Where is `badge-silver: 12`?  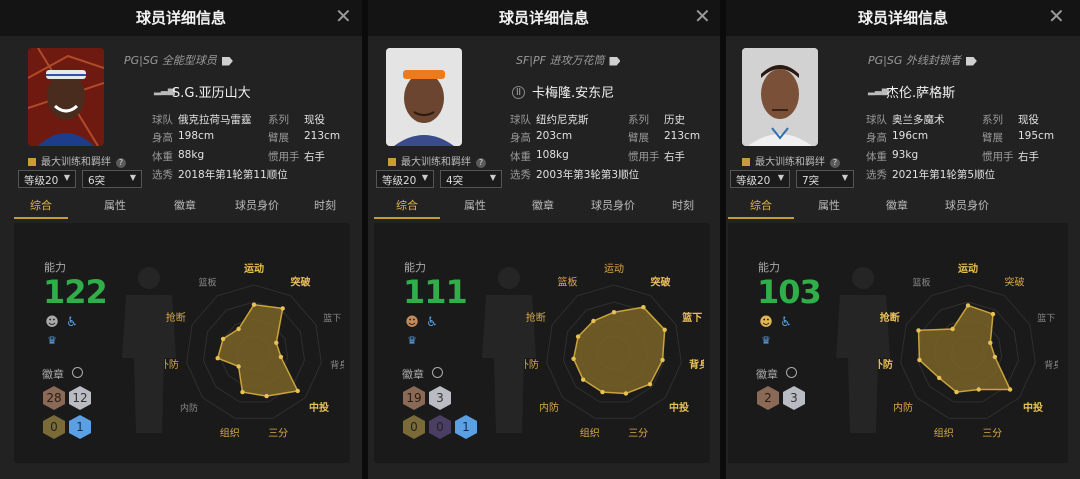 badge-silver: 12 is located at coordinates (80, 398).